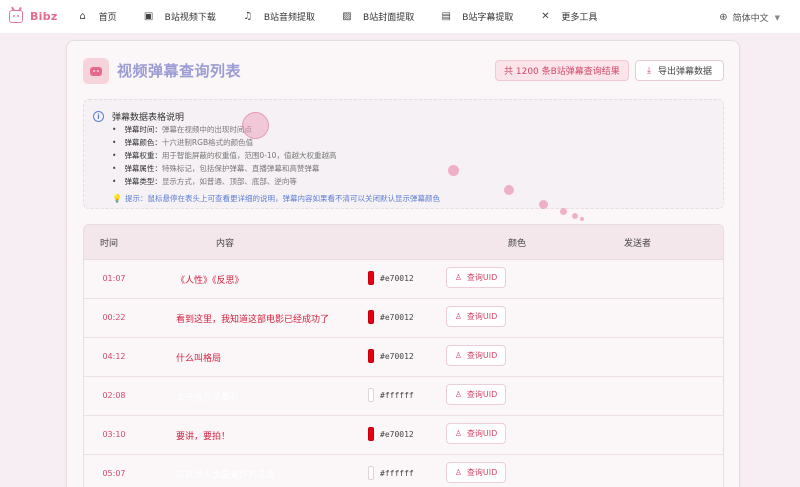 The width and height of the screenshot is (800, 487). Describe the element at coordinates (97, 16) in the screenshot. I see `nav-item-home: ⌂ 首页` at that location.